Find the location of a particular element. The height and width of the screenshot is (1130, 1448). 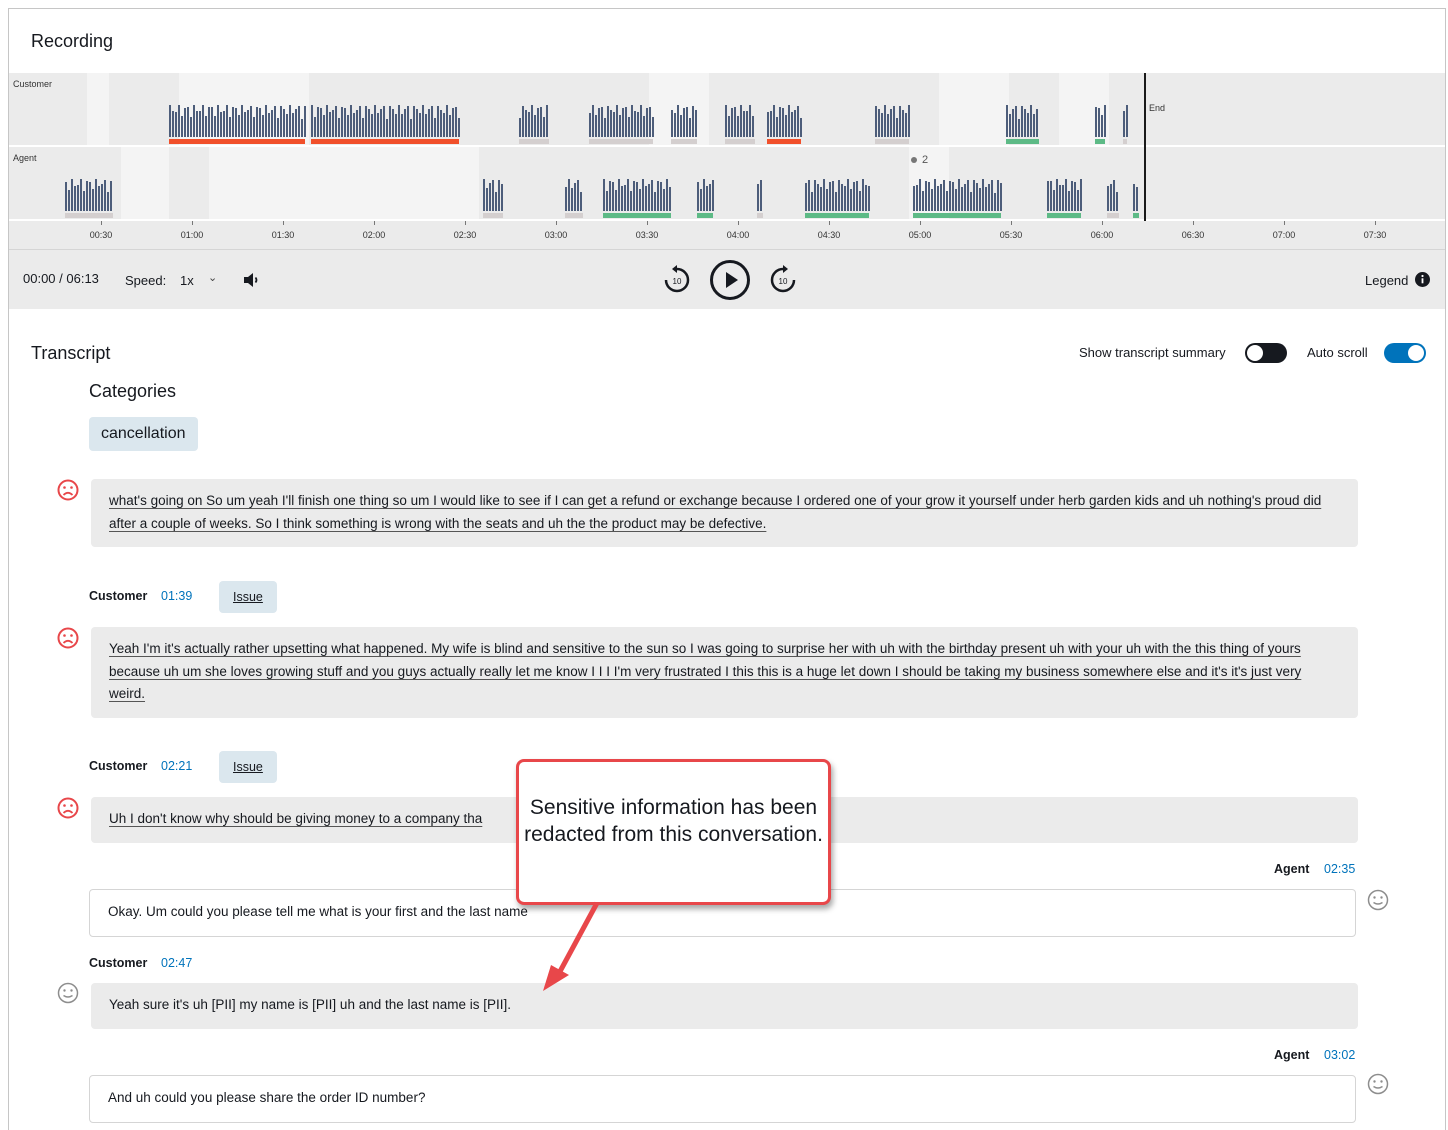

speaker-label: Customer is located at coordinates (118, 596).